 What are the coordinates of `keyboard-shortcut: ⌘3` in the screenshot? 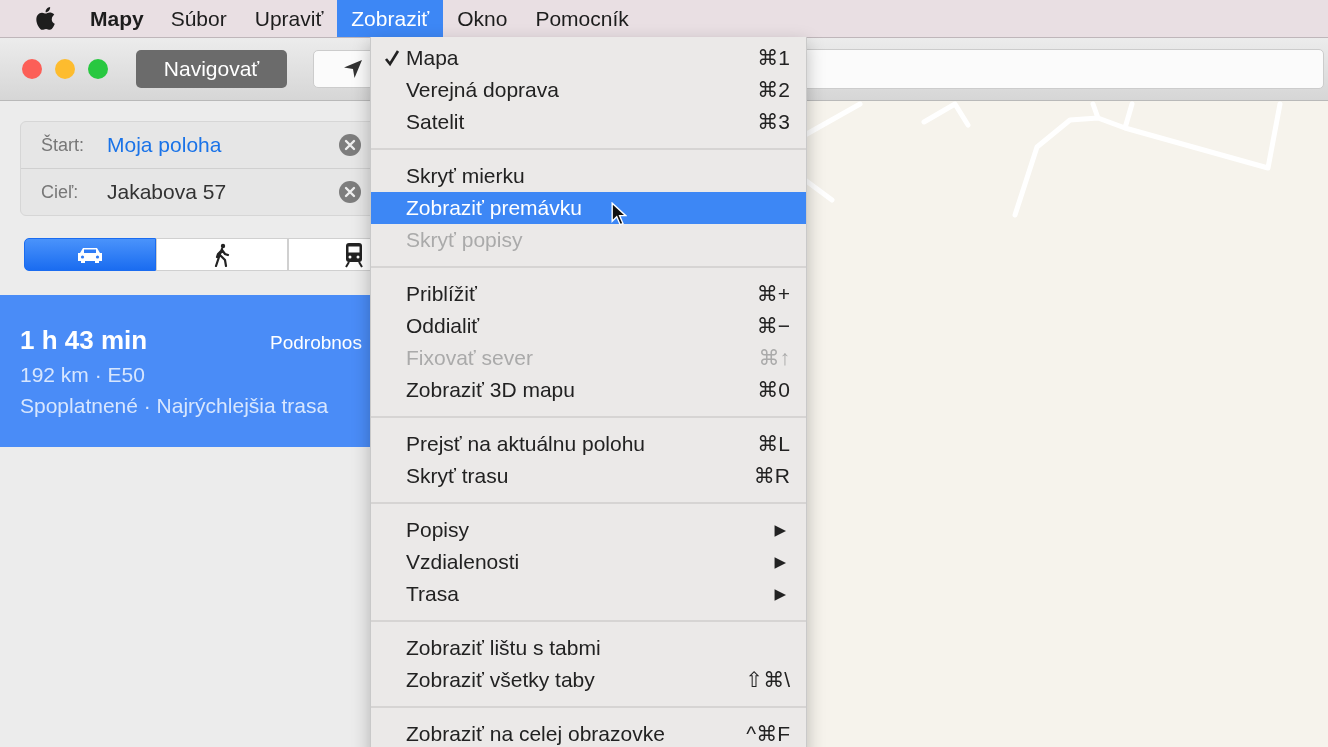 It's located at (773, 122).